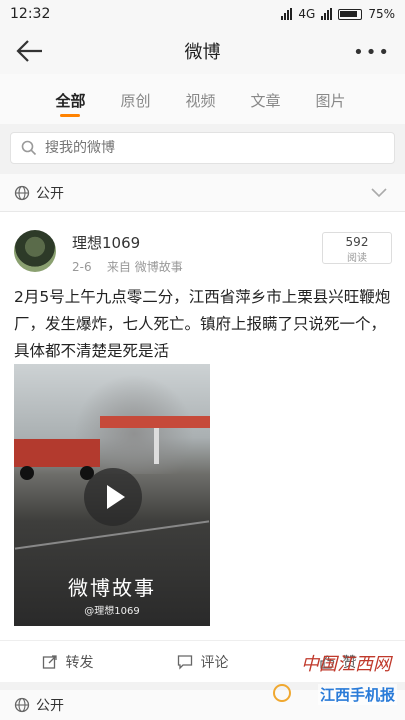 This screenshot has width=405, height=720. Describe the element at coordinates (145, 267) in the screenshot. I see `post-source: 来自 微博故事` at that location.